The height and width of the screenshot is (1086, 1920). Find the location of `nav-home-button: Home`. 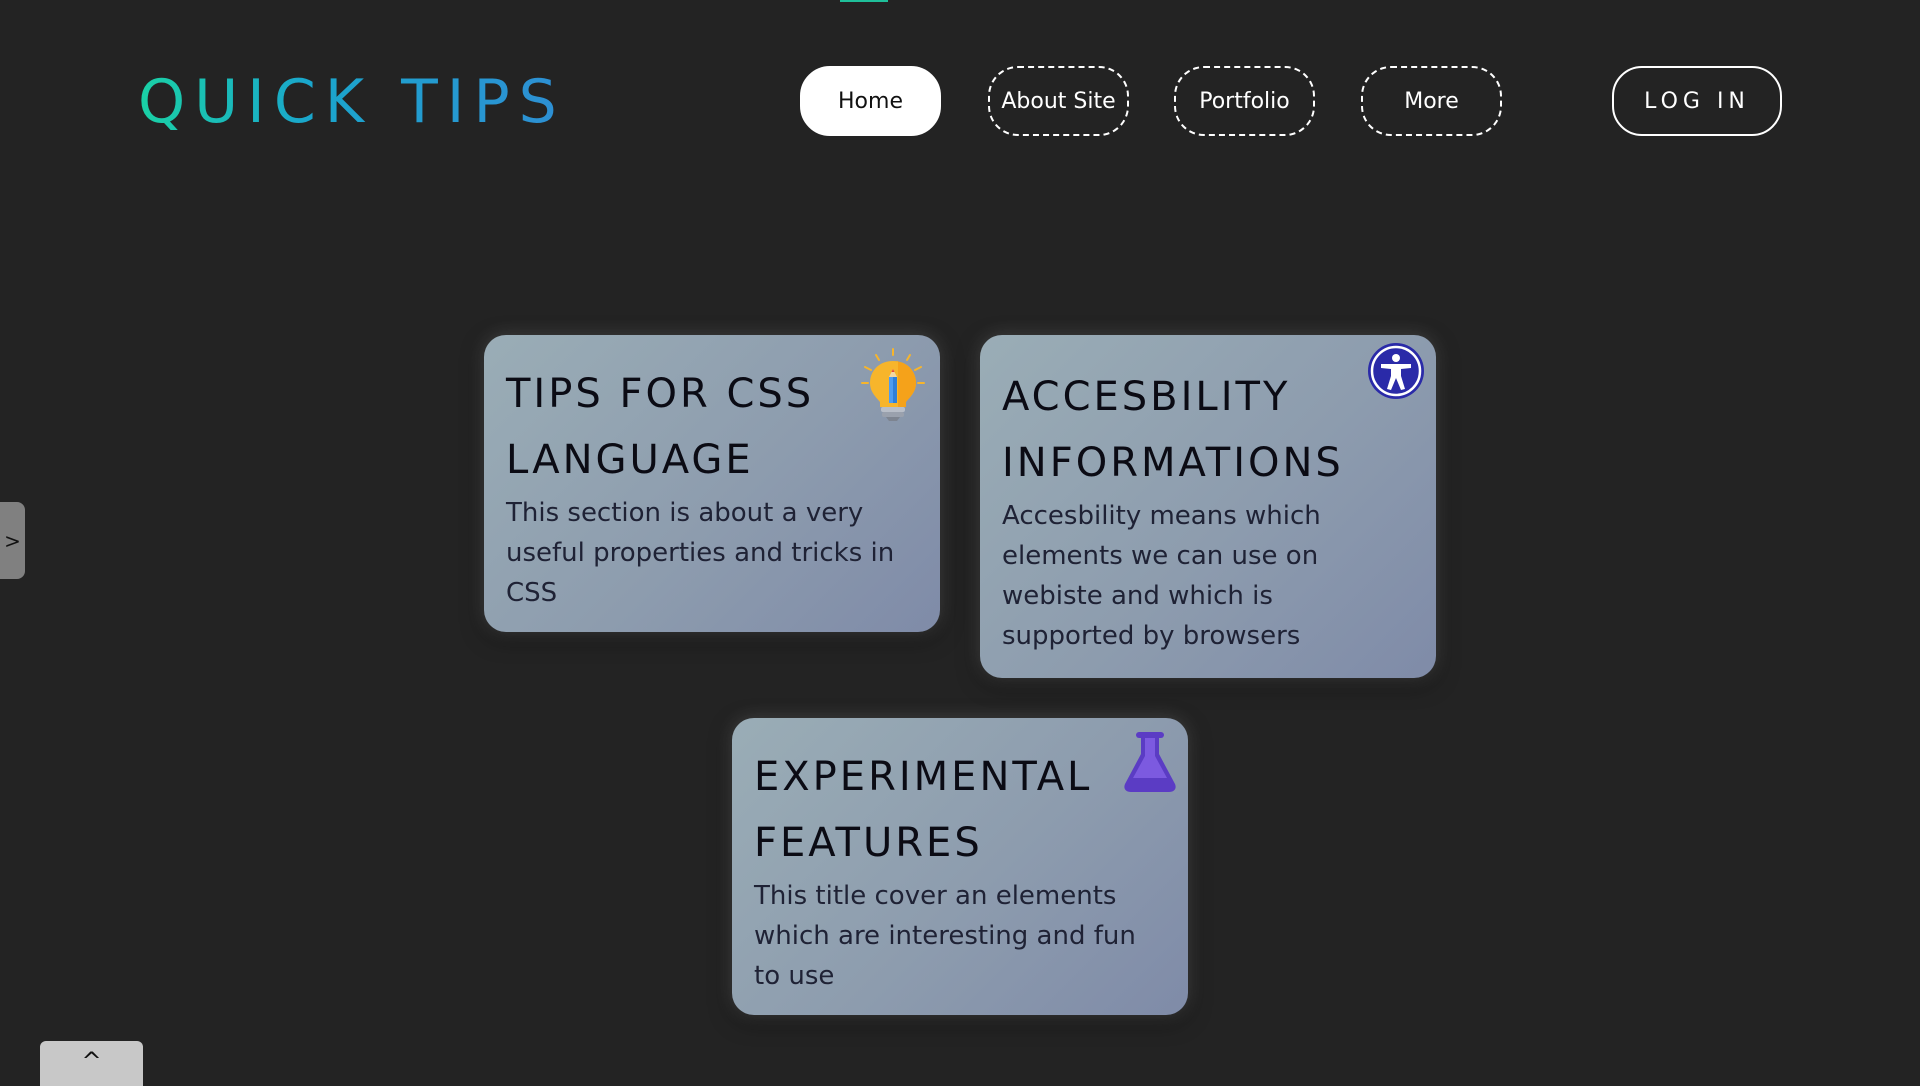

nav-home-button: Home is located at coordinates (870, 101).